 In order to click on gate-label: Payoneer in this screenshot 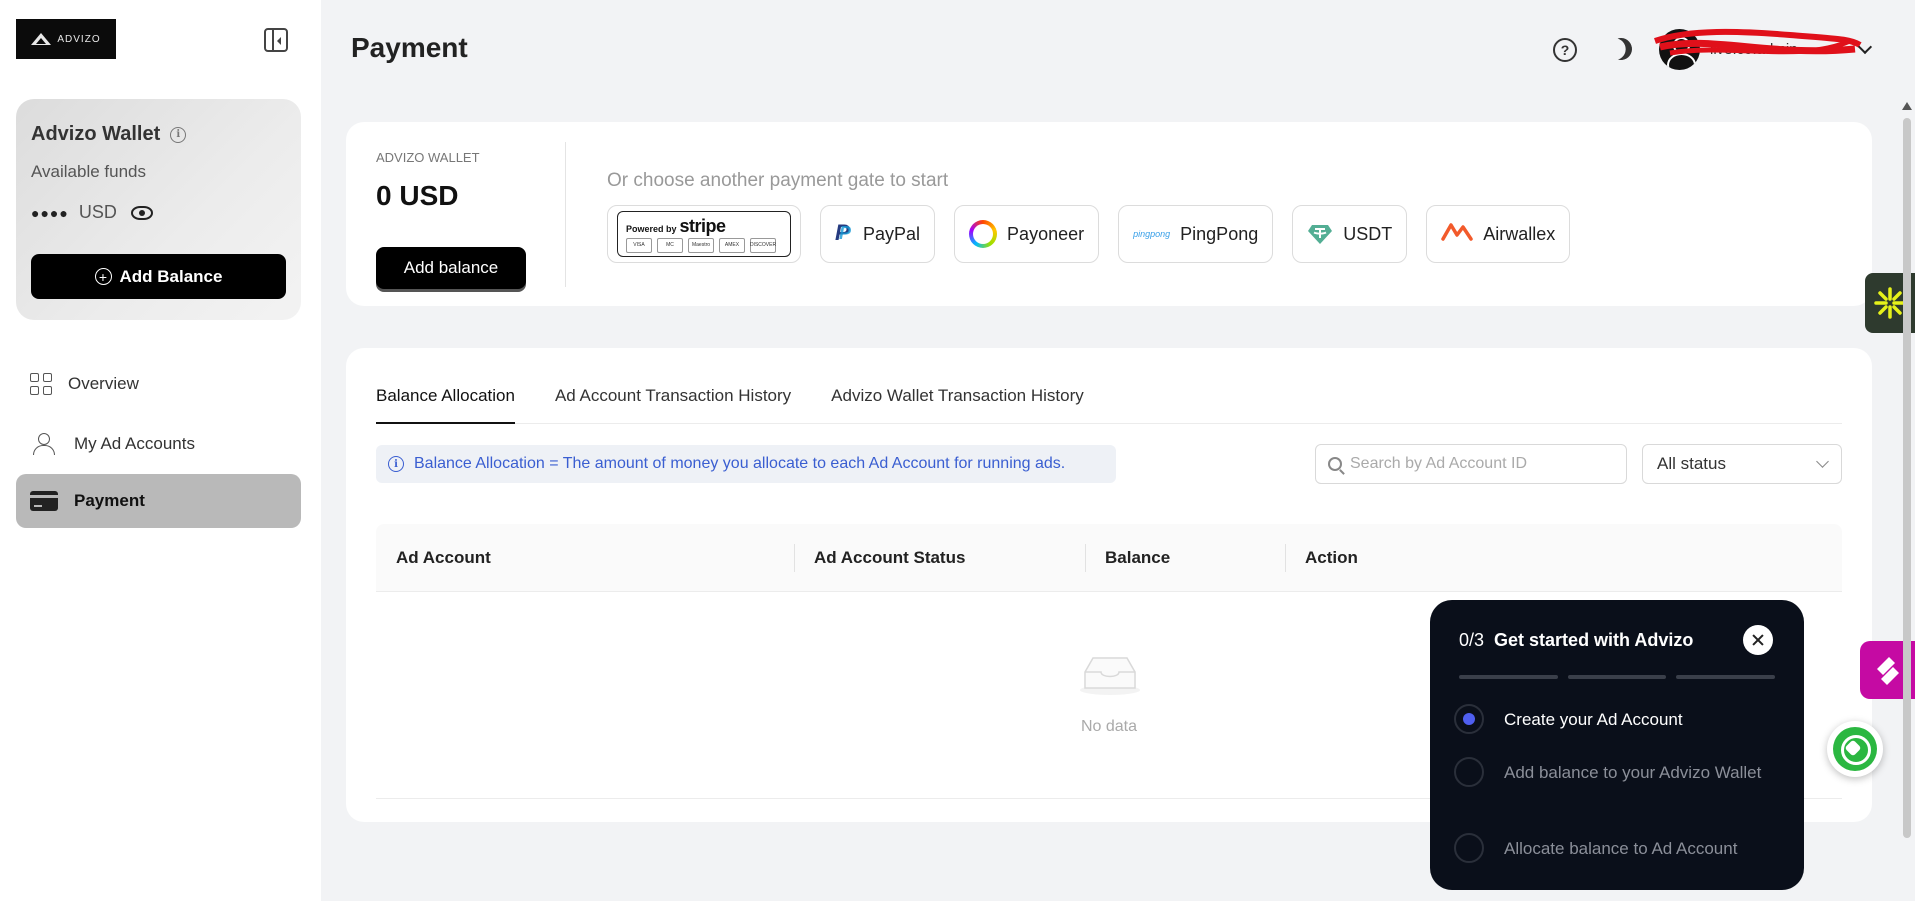, I will do `click(1046, 233)`.